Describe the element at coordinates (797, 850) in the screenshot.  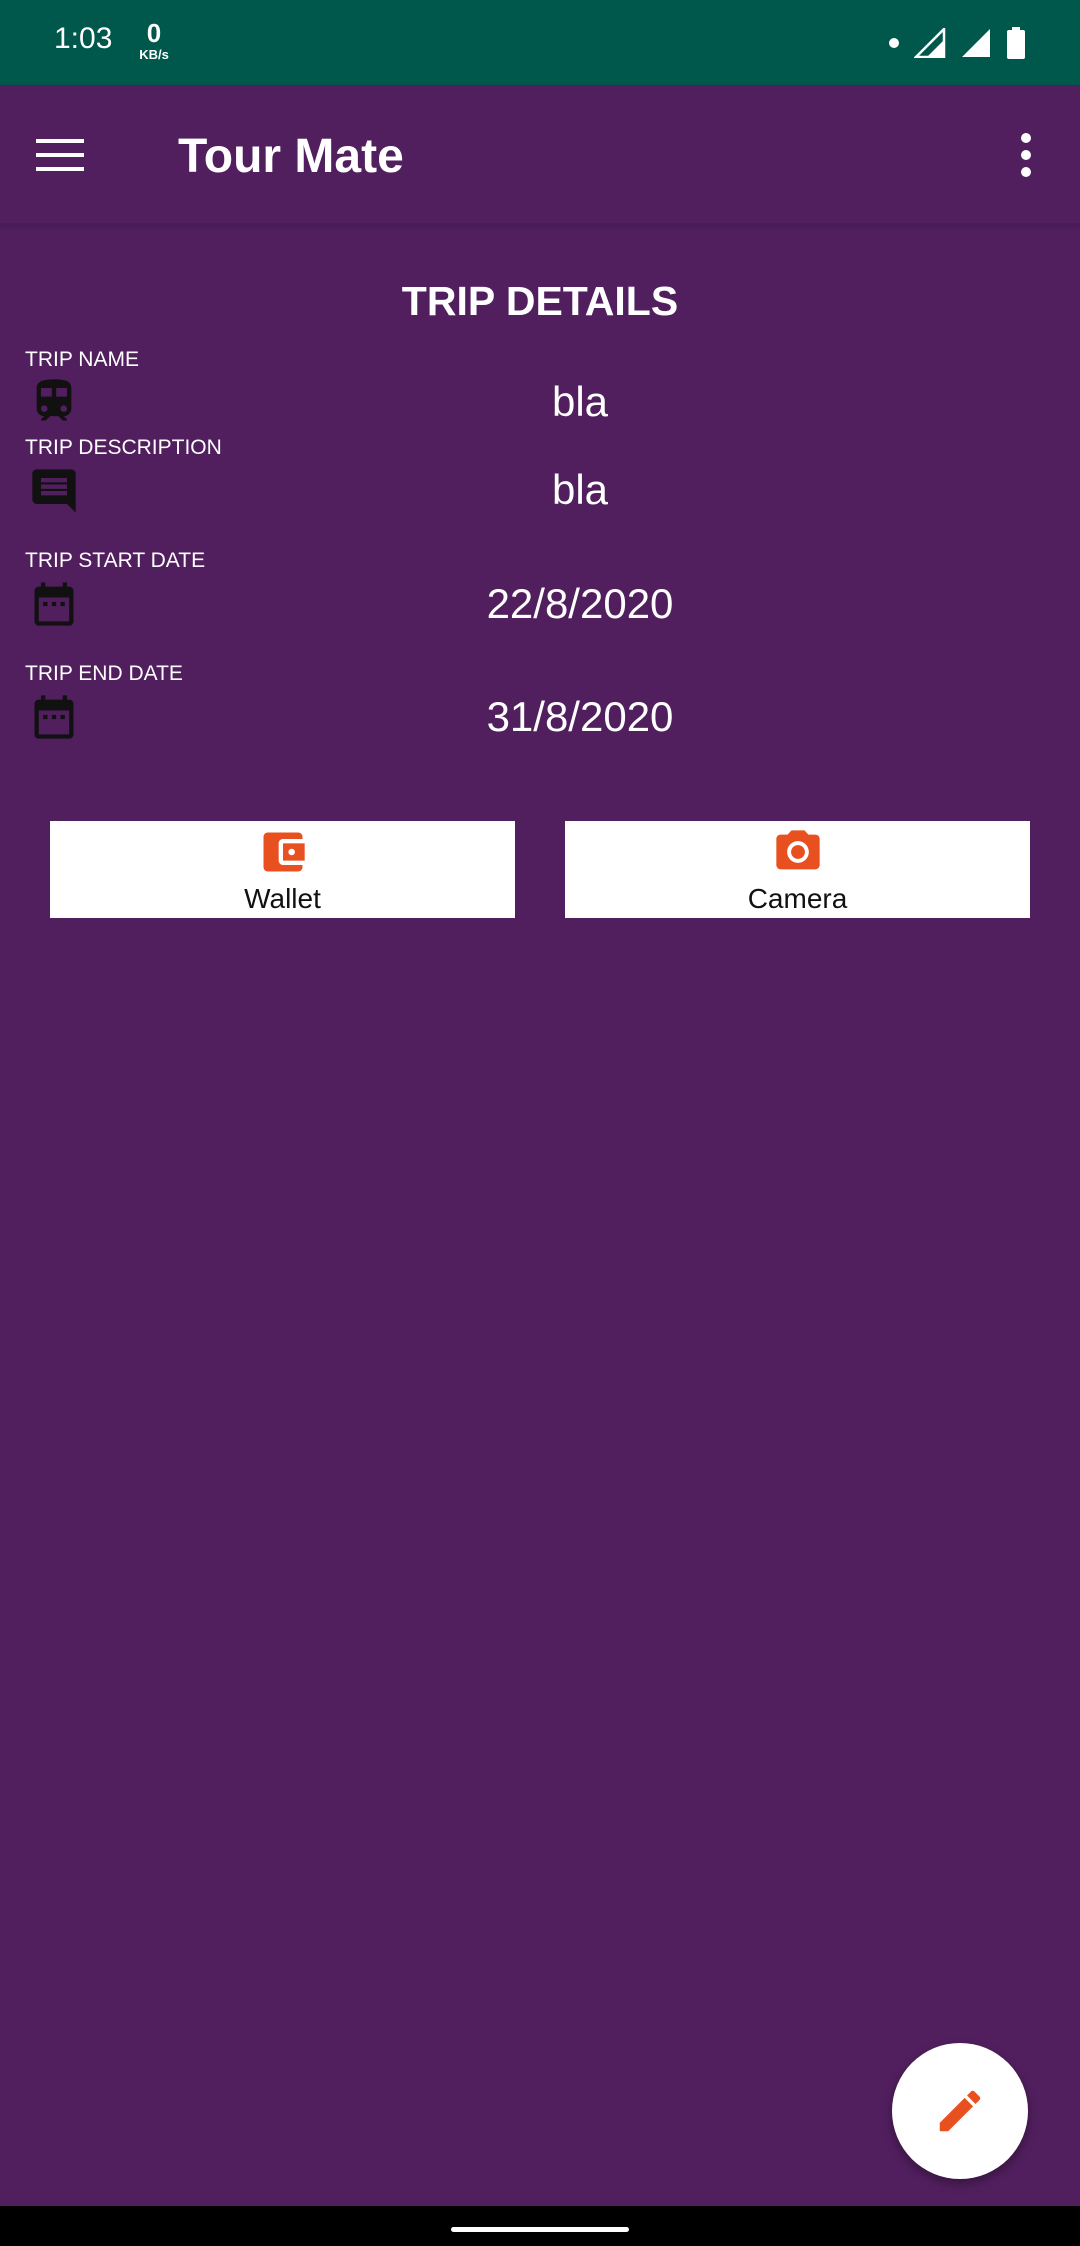
I see `camera-icon` at that location.